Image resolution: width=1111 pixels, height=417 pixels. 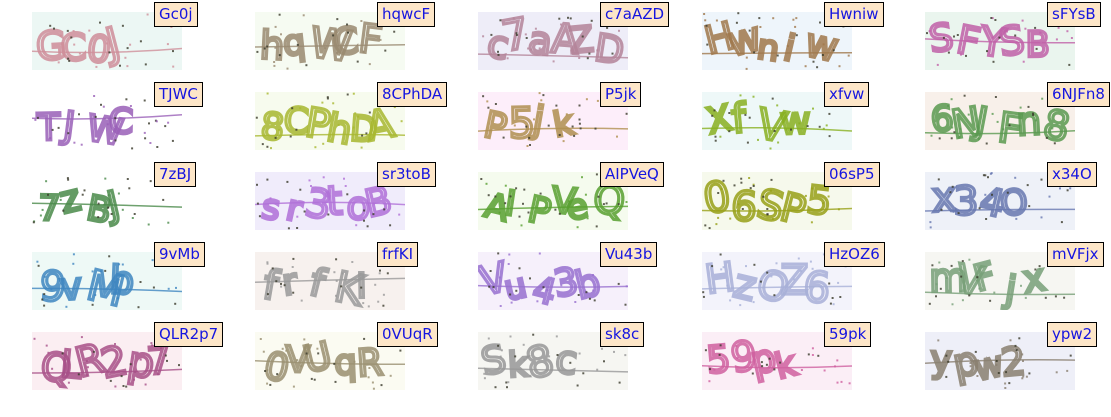 I want to click on captcha-label: hqwcF, so click(x=406, y=14).